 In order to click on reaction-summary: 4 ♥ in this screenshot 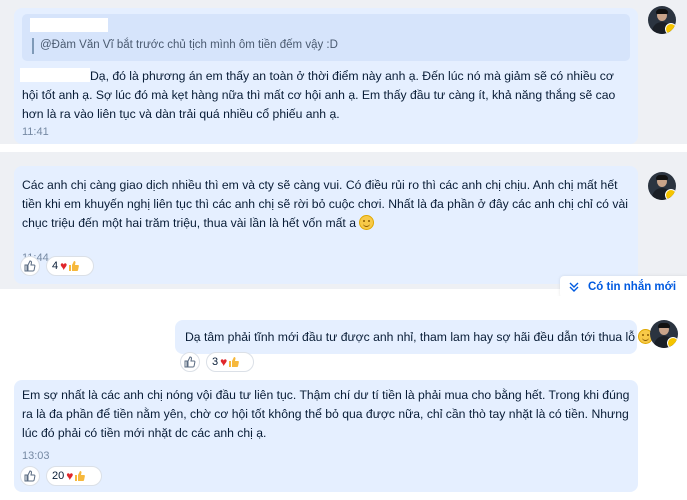, I will do `click(70, 266)`.